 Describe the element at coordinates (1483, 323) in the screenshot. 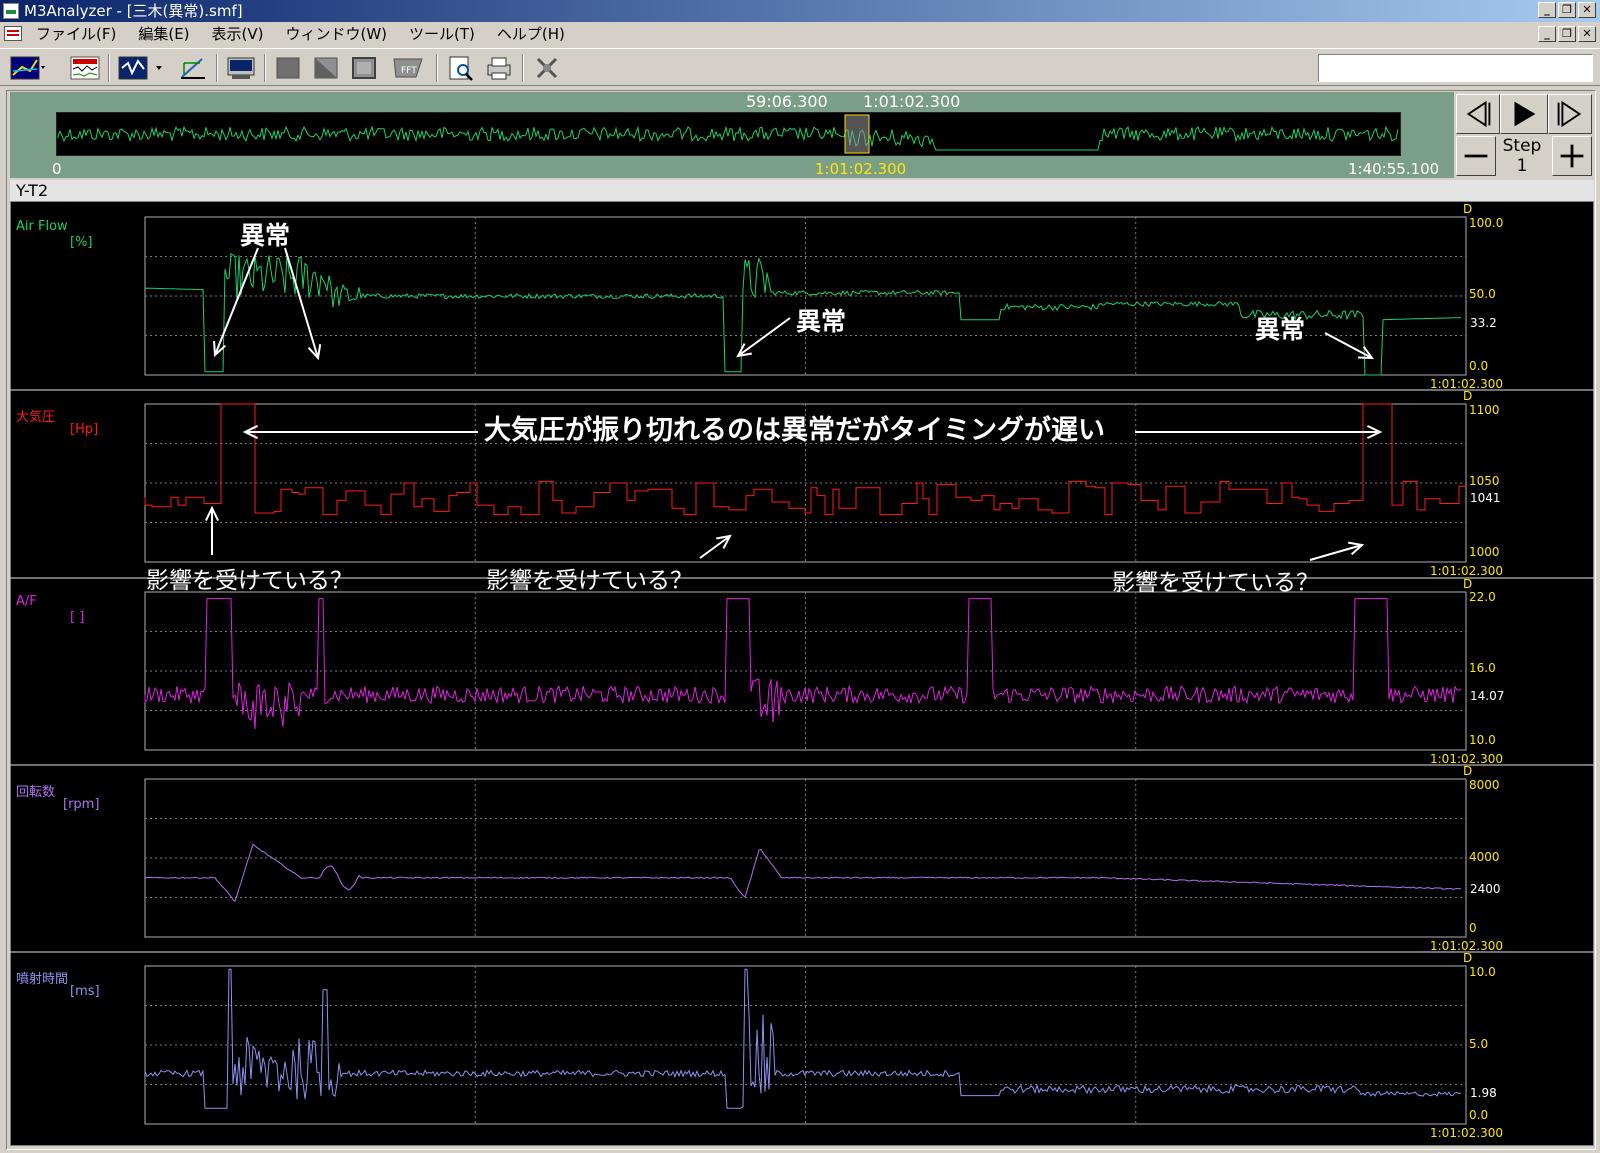

I see `cursor-value: 33.2` at that location.